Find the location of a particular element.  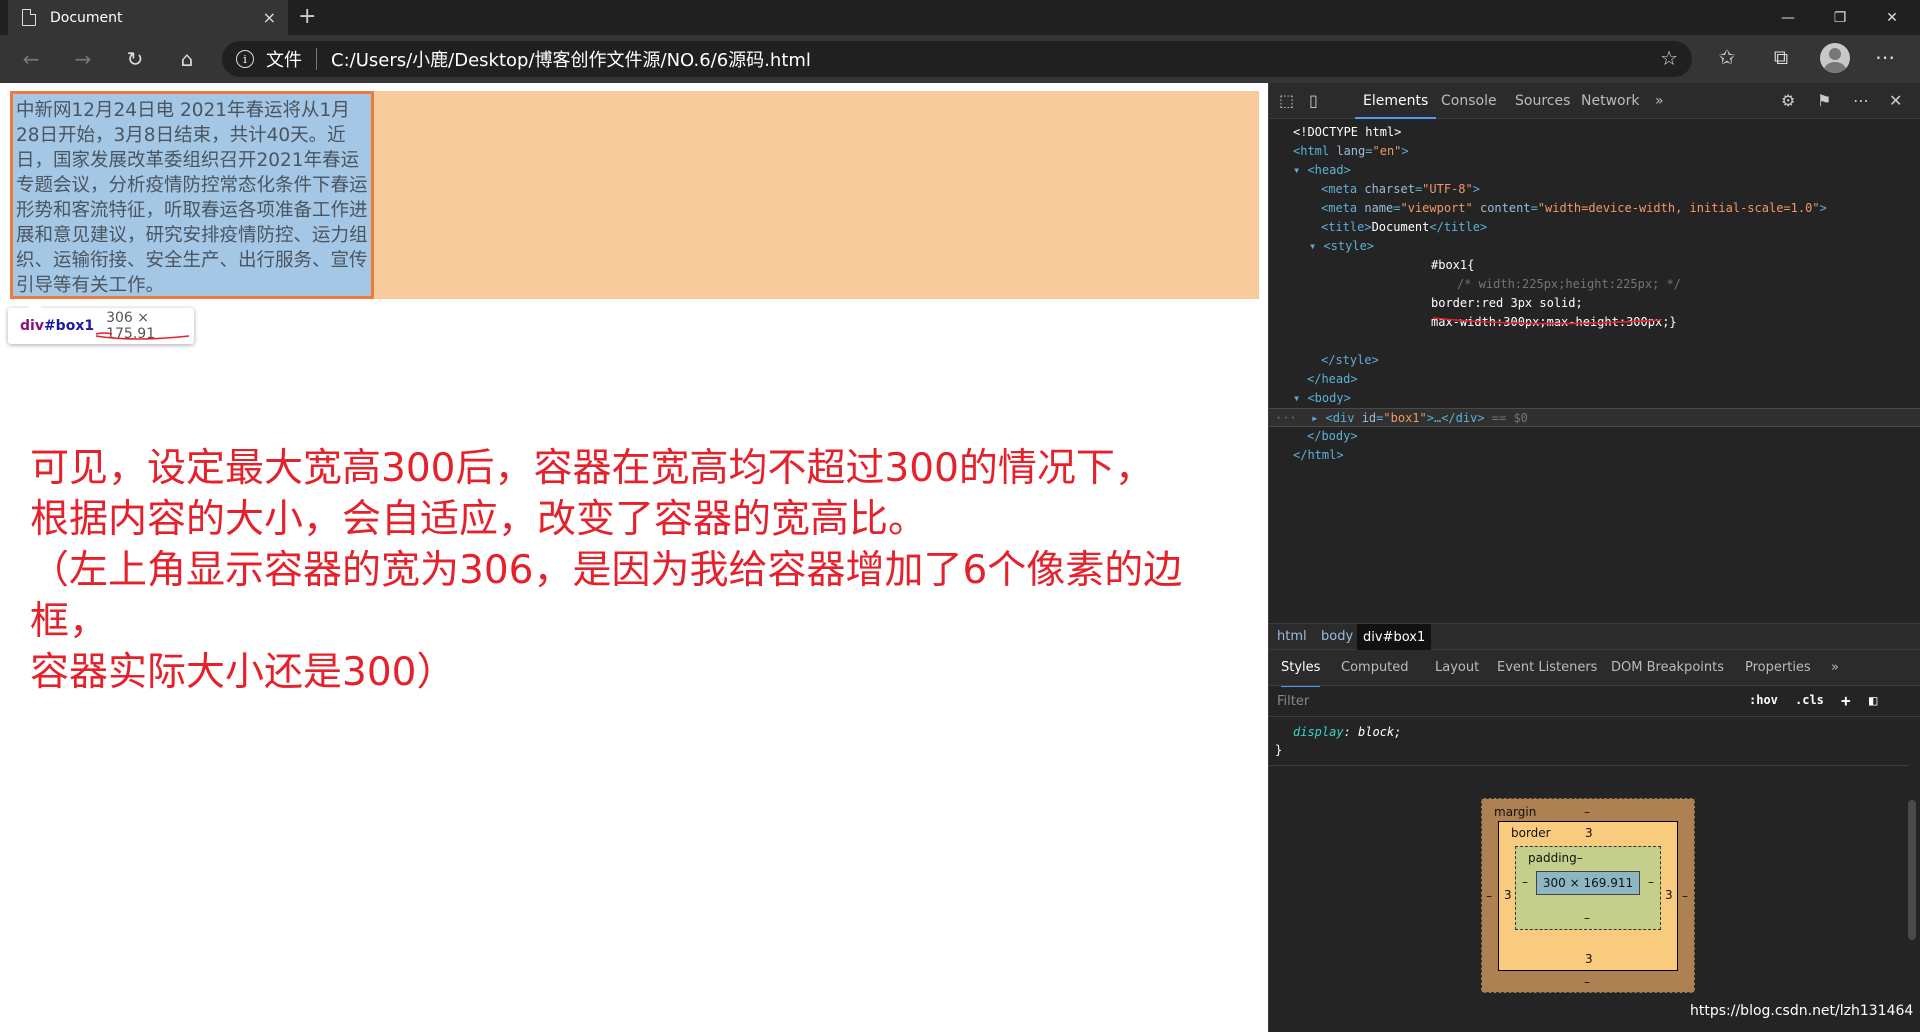

tab-sources: Sources is located at coordinates (1542, 101).